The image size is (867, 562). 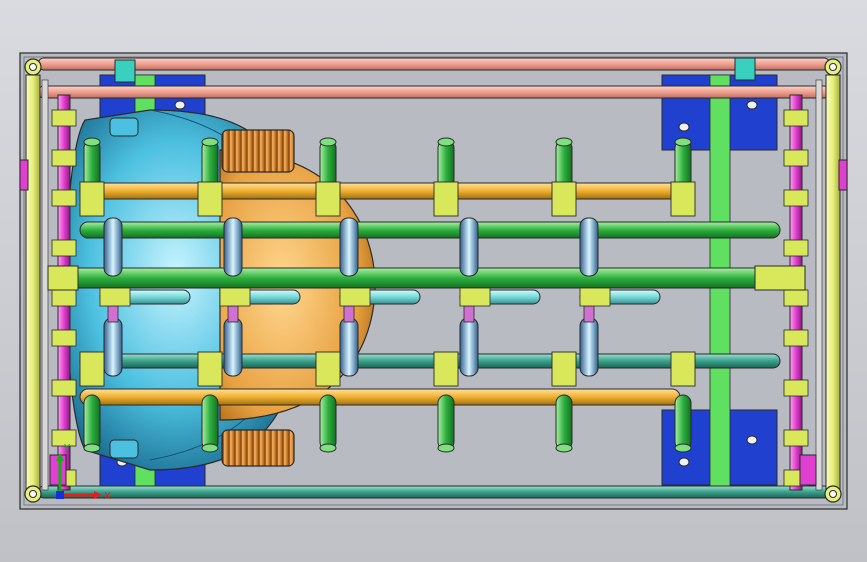 What do you see at coordinates (745, 69) in the screenshot?
I see `rail-bracket-right` at bounding box center [745, 69].